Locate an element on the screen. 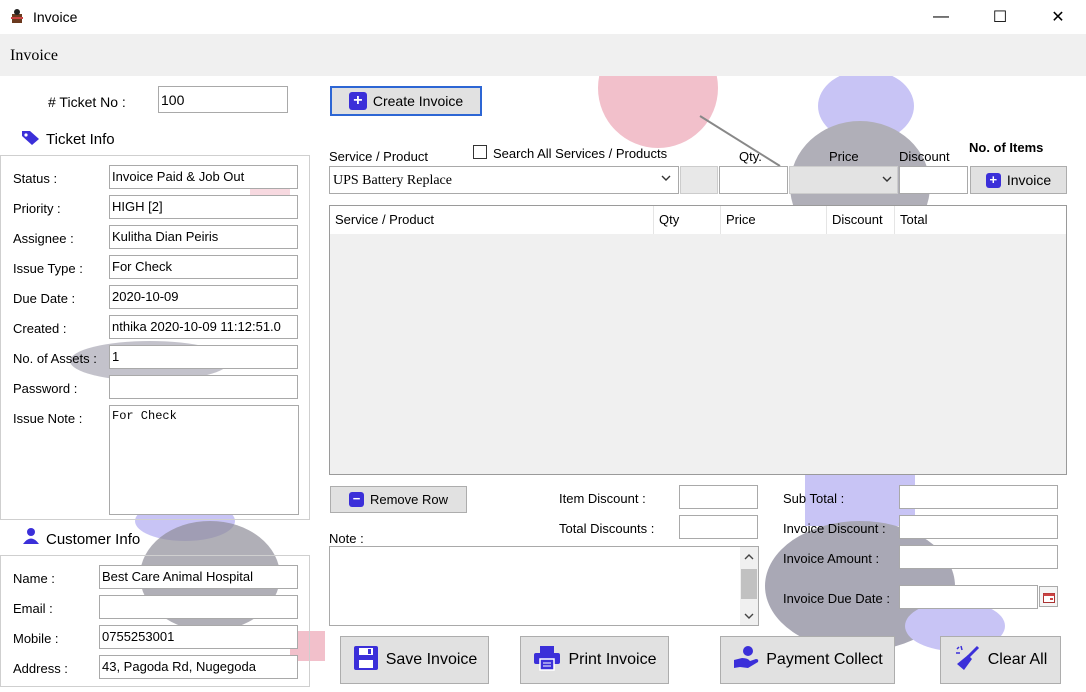  created-label: Created : is located at coordinates (40, 328).